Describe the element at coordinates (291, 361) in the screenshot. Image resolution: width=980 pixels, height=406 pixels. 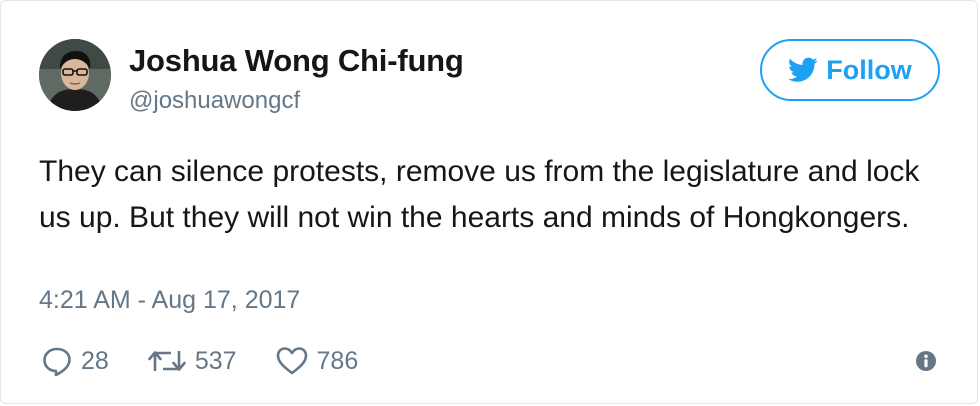
I see `heart-icon` at that location.